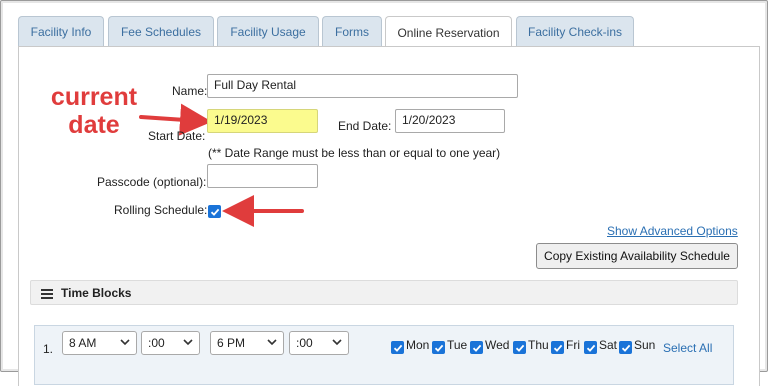 The height and width of the screenshot is (386, 768). What do you see at coordinates (637, 256) in the screenshot?
I see `copy-availability-schedule-button: Copy Existing Availability Schedule` at bounding box center [637, 256].